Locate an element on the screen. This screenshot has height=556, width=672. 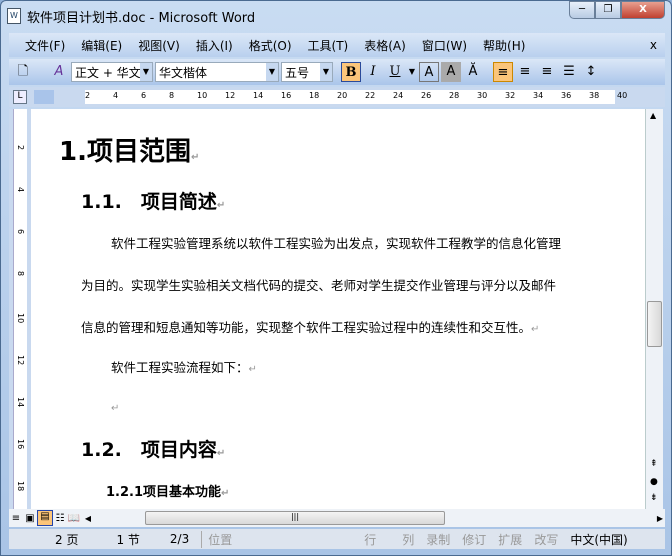
justify-align-icon: ≡ is located at coordinates (503, 72).